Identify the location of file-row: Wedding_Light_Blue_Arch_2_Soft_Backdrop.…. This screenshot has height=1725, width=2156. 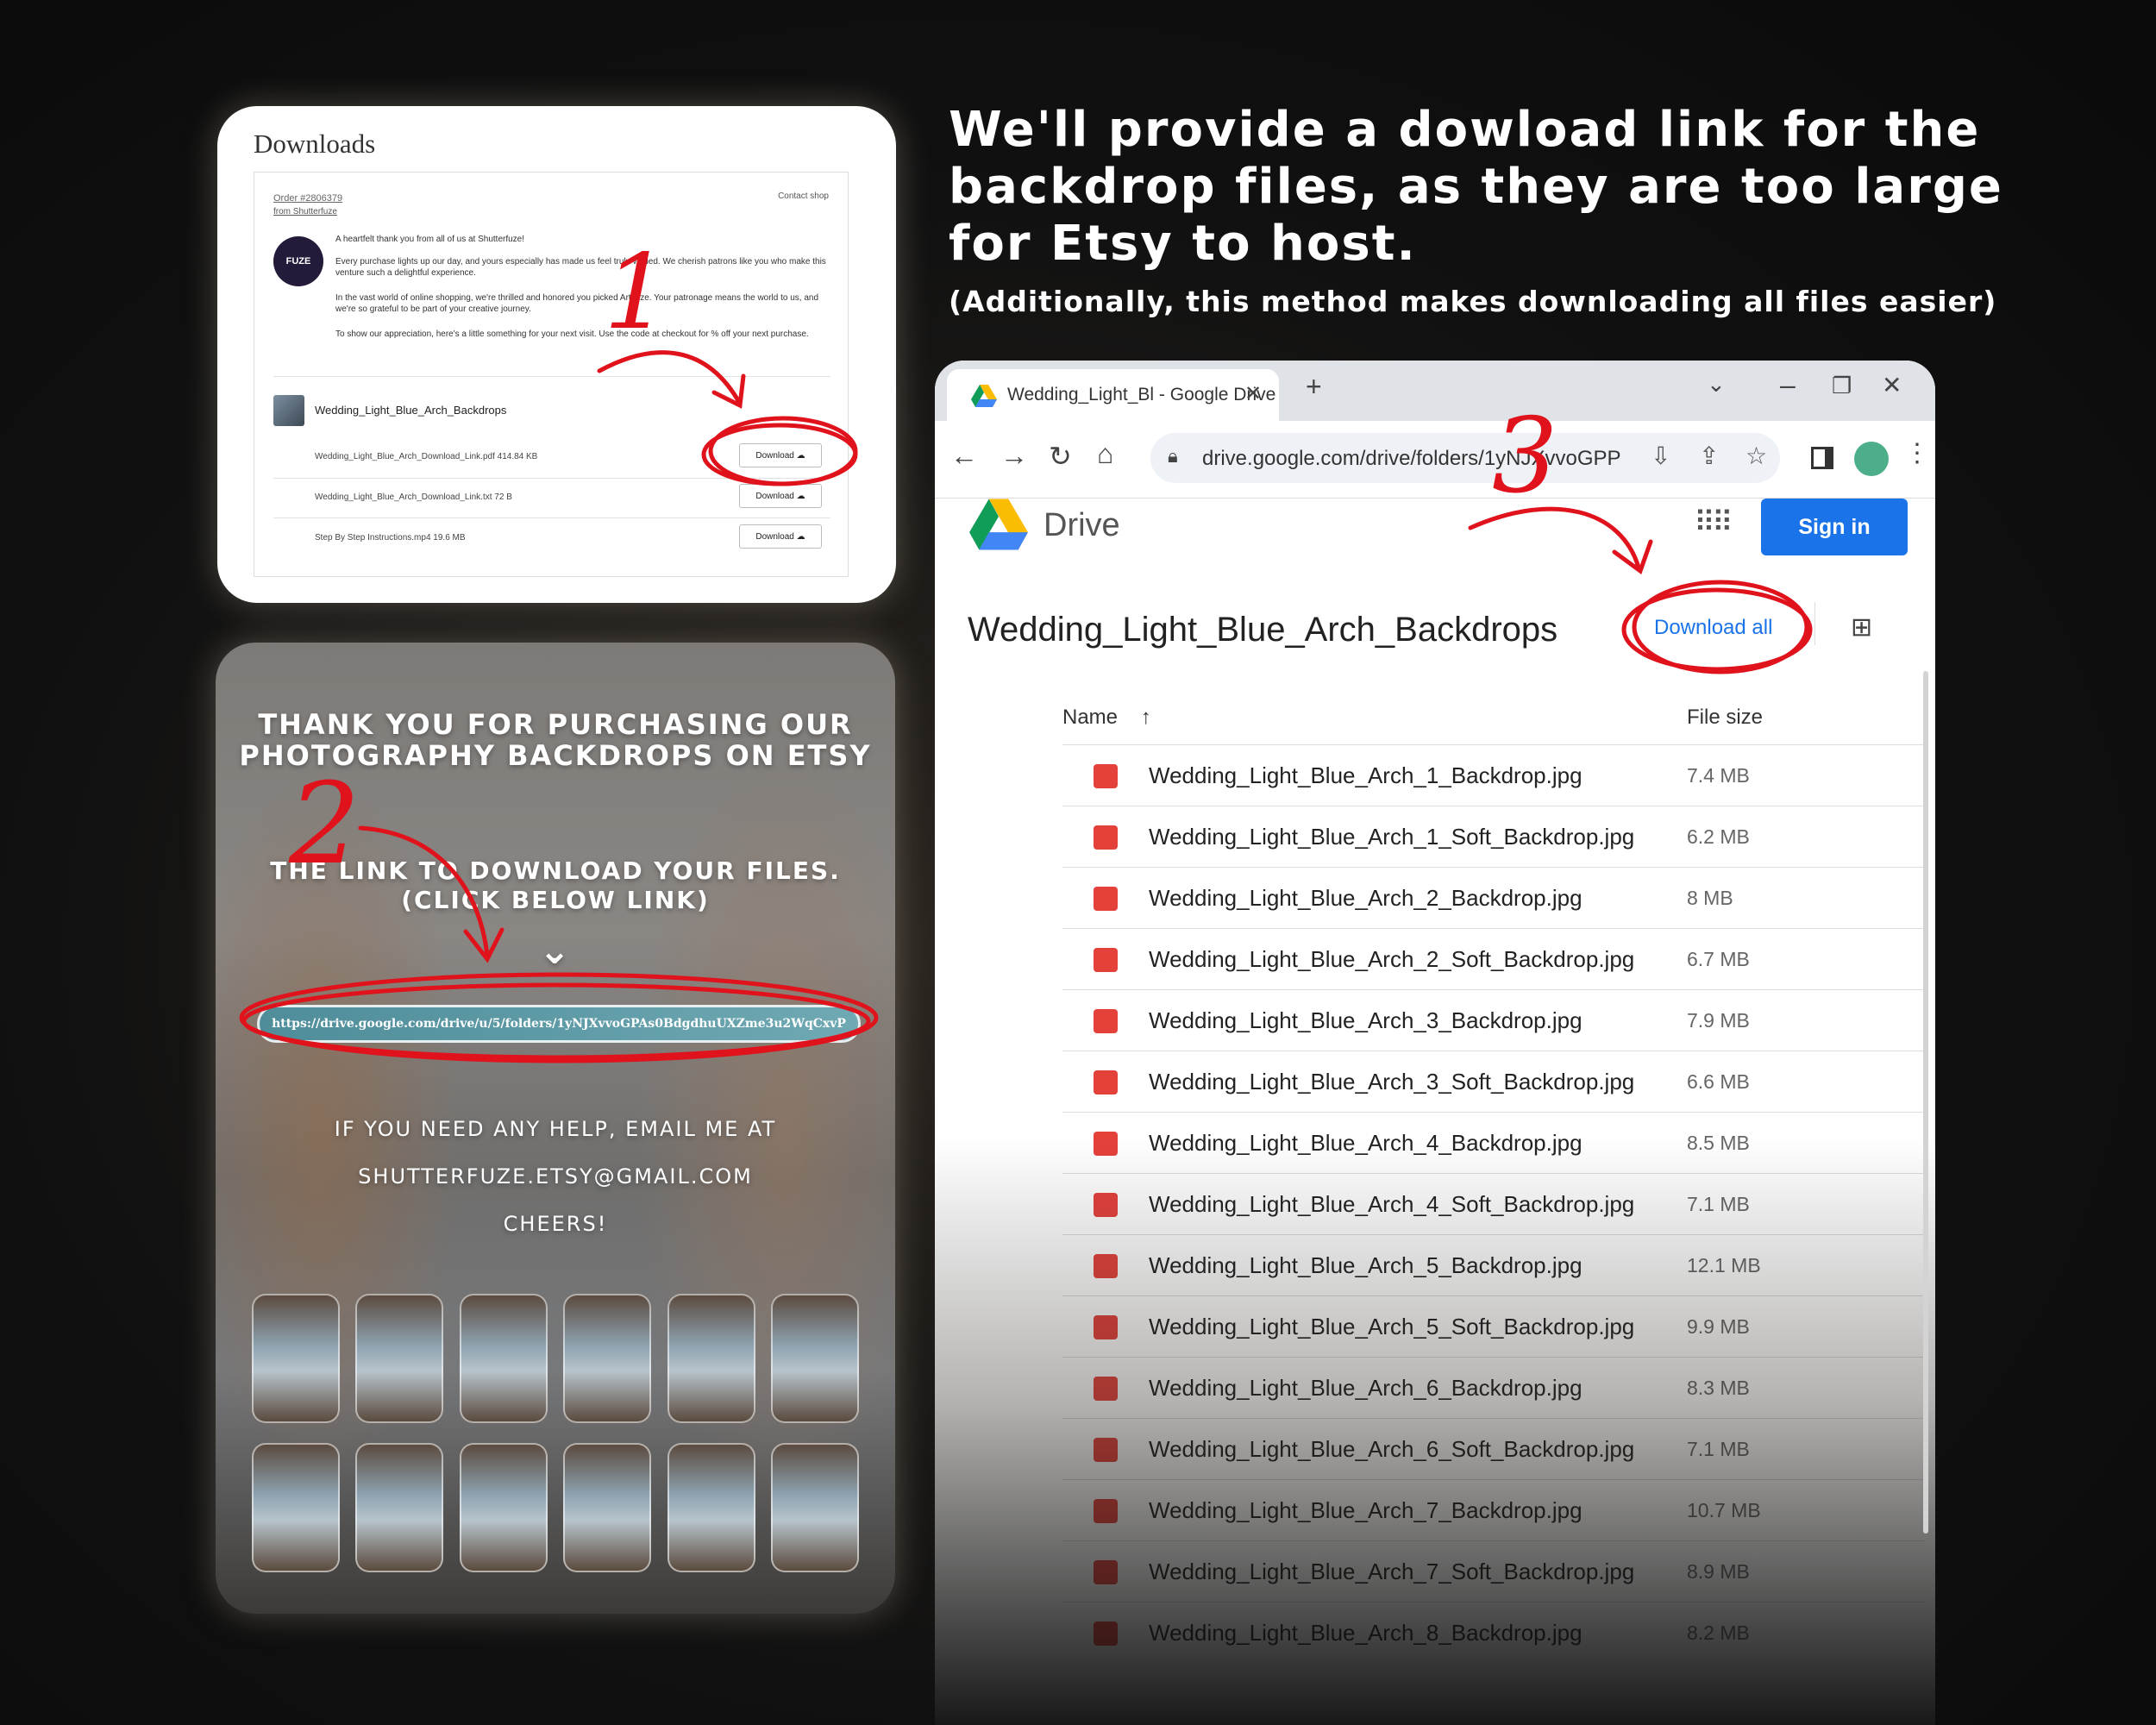
(1493, 958).